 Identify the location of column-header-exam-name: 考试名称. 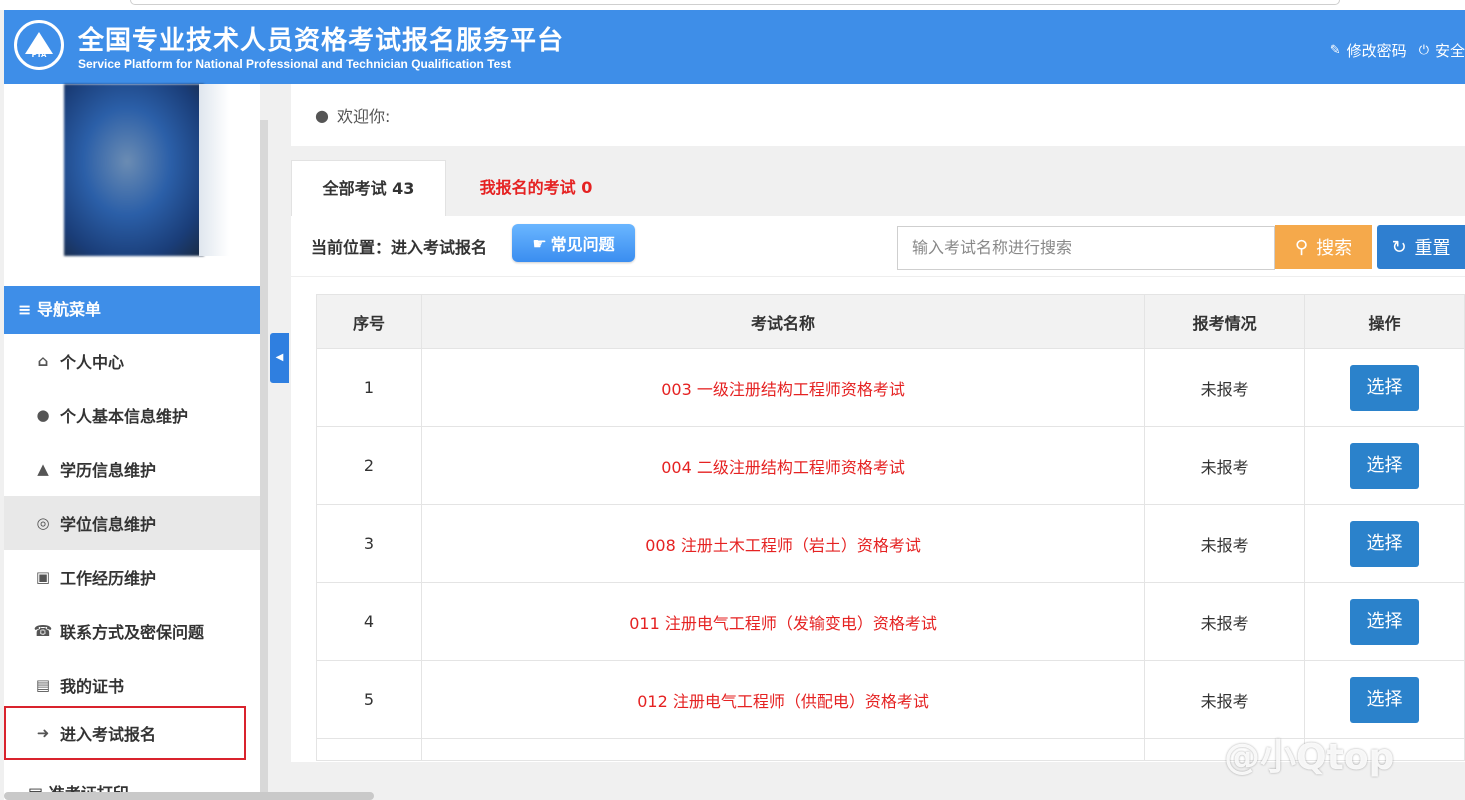
(783, 321).